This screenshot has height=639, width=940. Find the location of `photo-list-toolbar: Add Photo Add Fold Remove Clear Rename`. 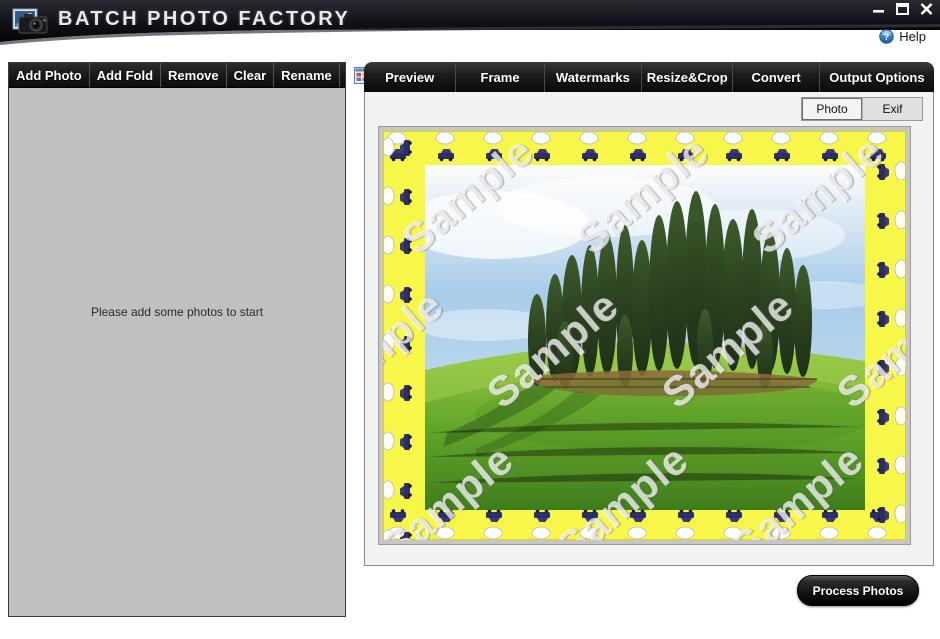

photo-list-toolbar: Add Photo Add Fold Remove Clear Rename is located at coordinates (192, 75).